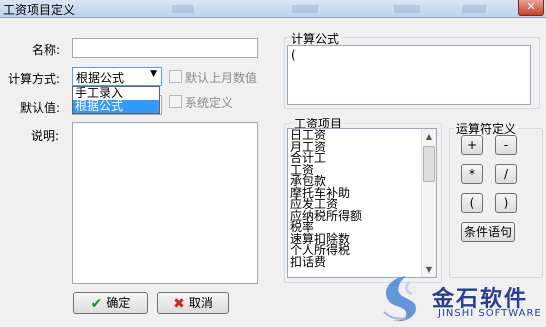  I want to click on checkbox-last-month, so click(175, 76).